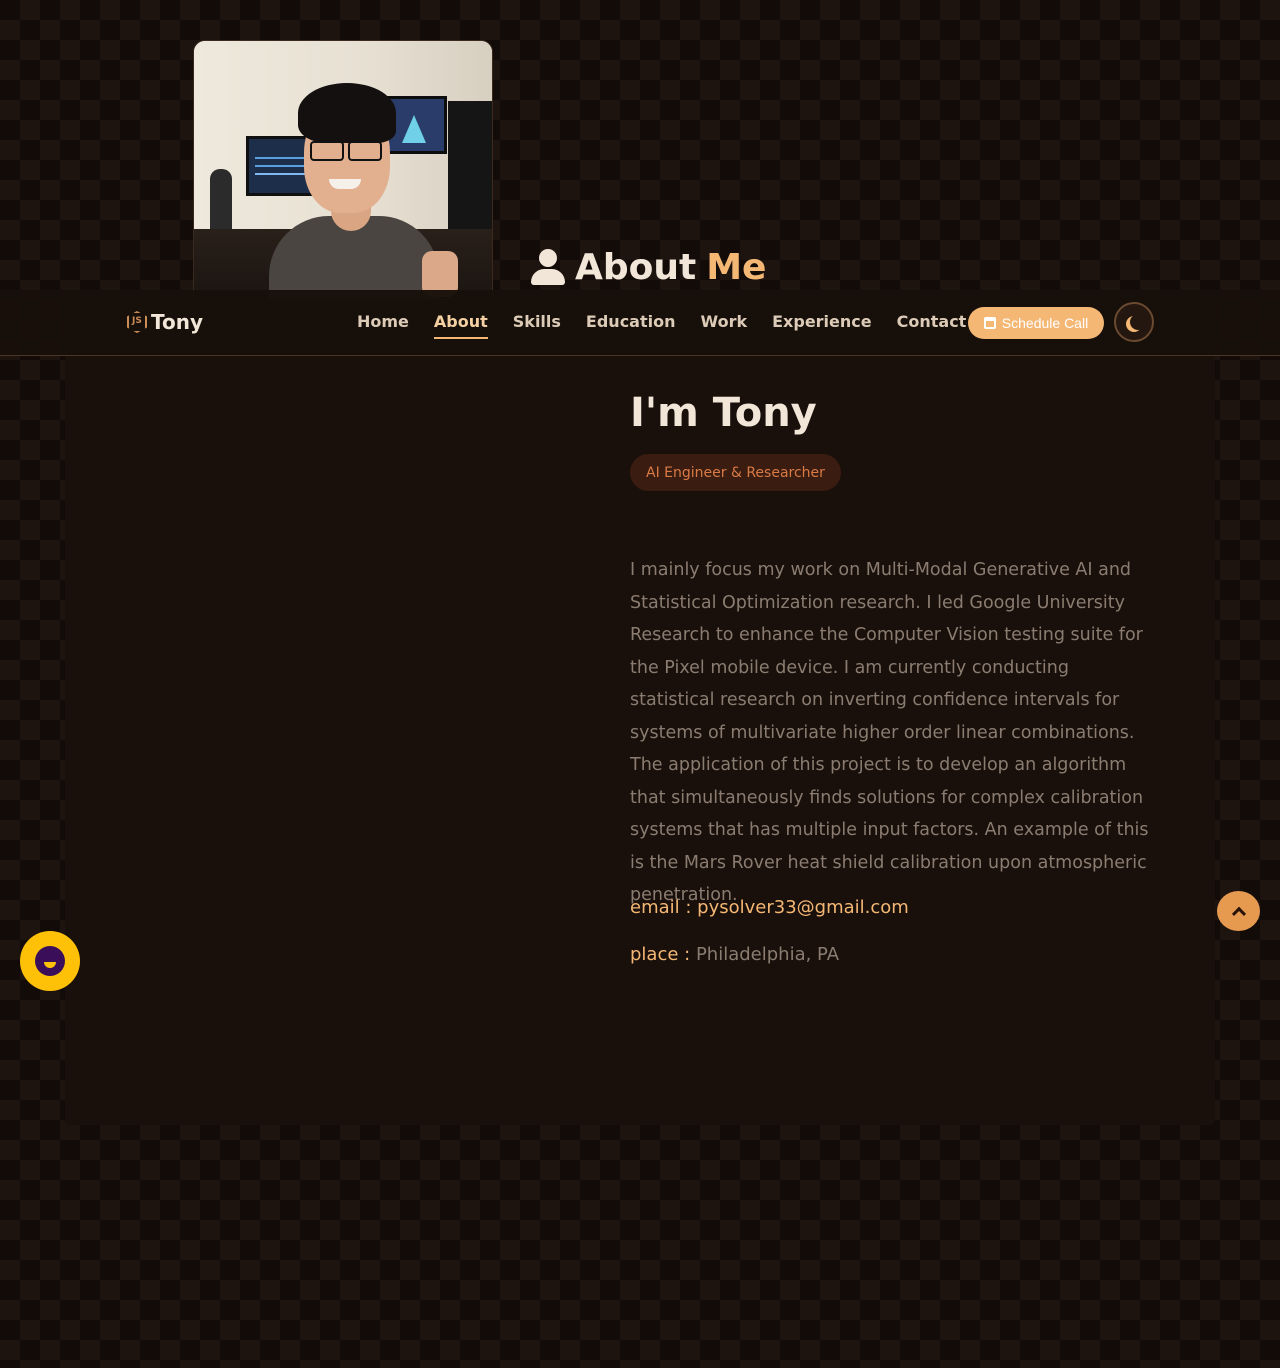 Image resolution: width=1280 pixels, height=1368 pixels. Describe the element at coordinates (822, 325) in the screenshot. I see `nav-link-experience: Experience` at that location.